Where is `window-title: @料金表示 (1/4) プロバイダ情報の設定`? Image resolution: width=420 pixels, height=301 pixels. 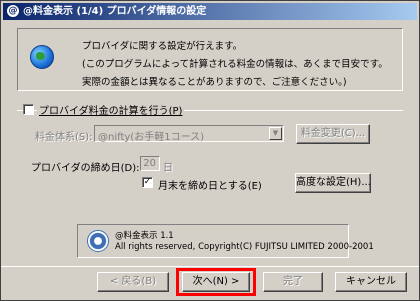
window-title: @料金表示 (1/4) プロバイダ情報の設定 is located at coordinates (115, 11).